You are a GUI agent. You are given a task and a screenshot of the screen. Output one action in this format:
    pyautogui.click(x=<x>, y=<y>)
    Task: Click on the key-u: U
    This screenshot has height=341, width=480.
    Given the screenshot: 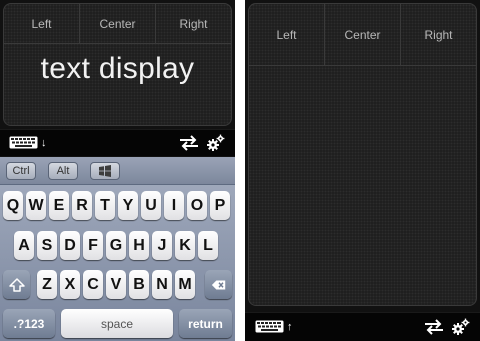 What is the action you would take?
    pyautogui.click(x=151, y=205)
    